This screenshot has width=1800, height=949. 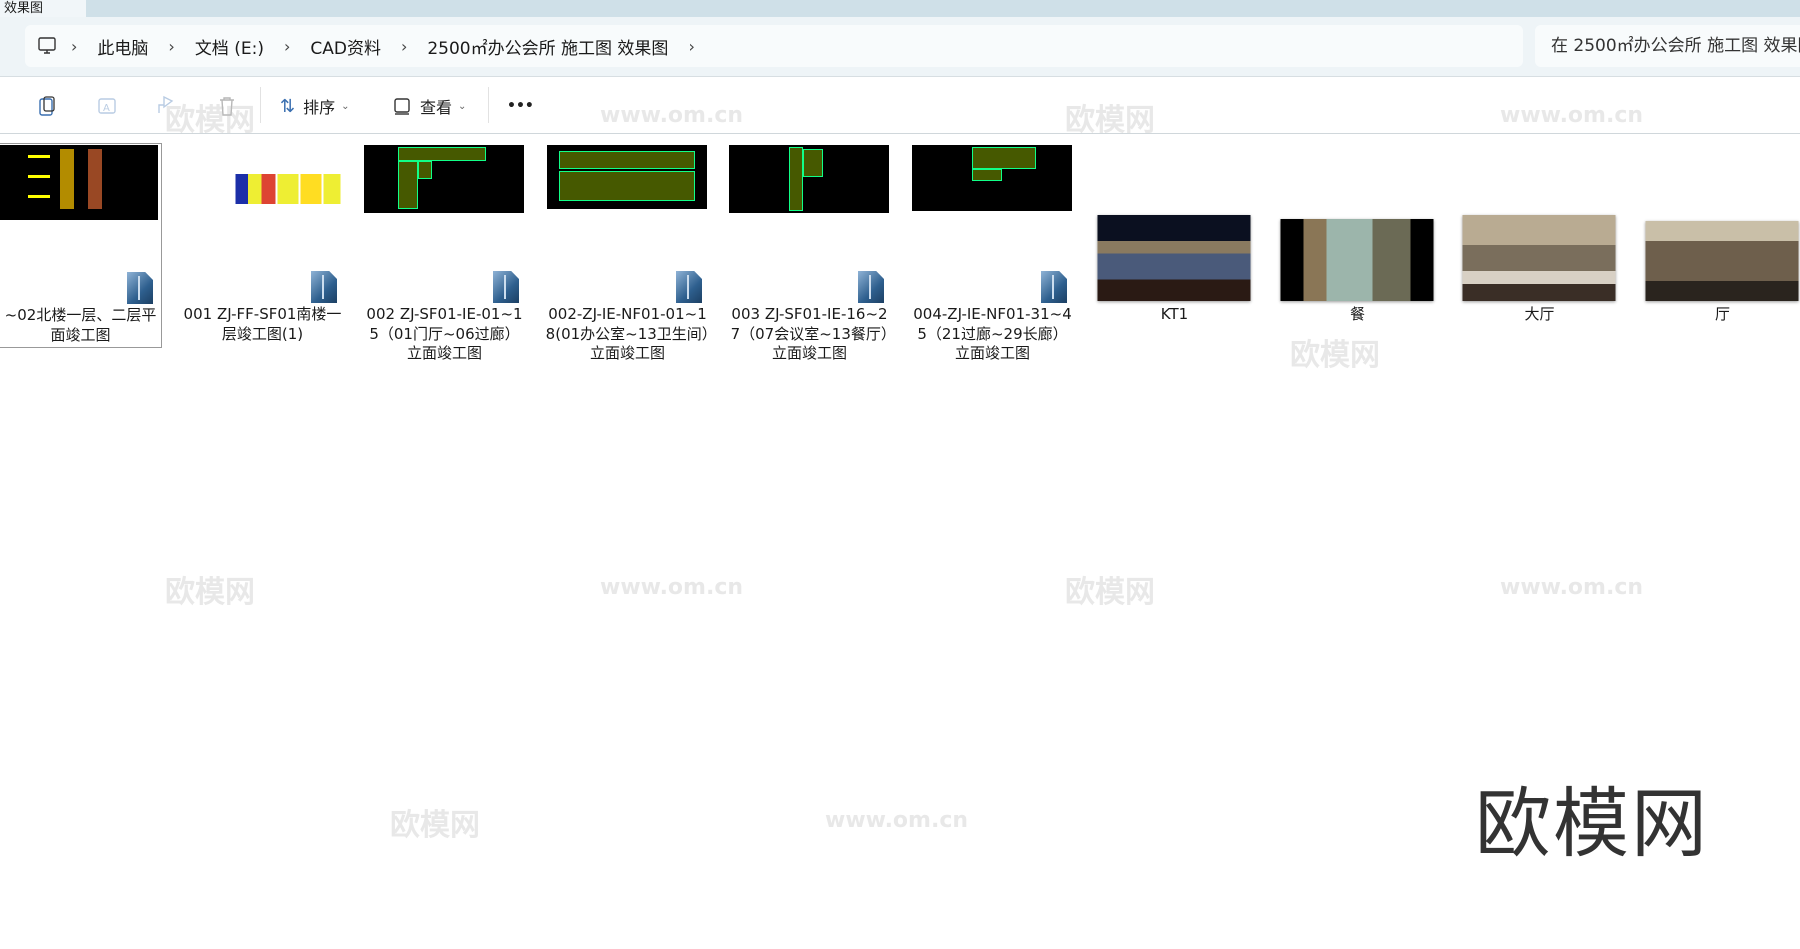 I want to click on computer-icon, so click(x=47, y=46).